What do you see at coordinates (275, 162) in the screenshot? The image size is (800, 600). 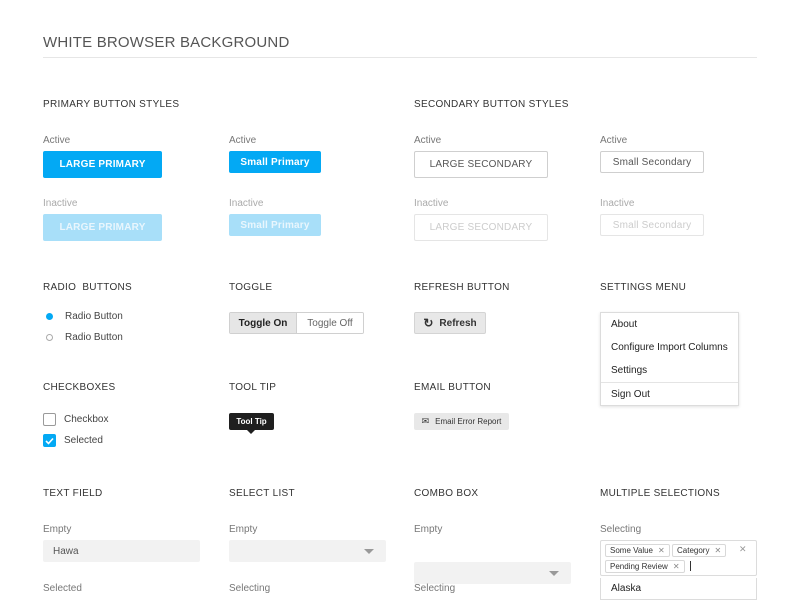 I see `small-primary-button: Small Primary` at bounding box center [275, 162].